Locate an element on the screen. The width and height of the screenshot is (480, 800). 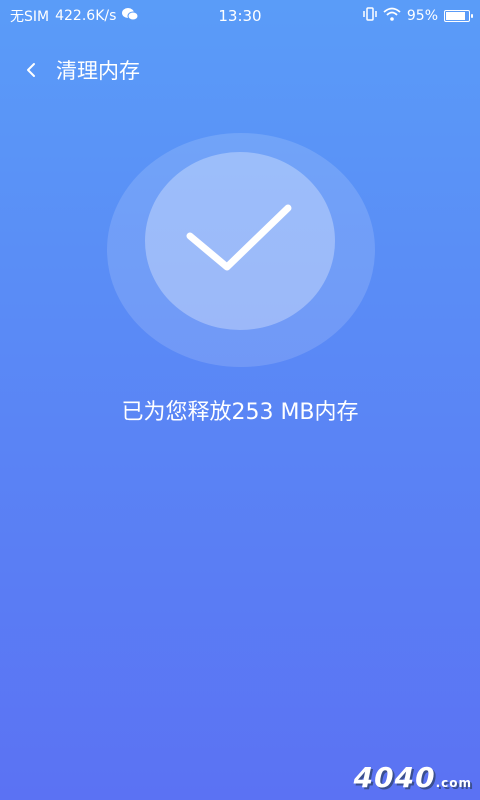
page-title: 清理内存 is located at coordinates (98, 71).